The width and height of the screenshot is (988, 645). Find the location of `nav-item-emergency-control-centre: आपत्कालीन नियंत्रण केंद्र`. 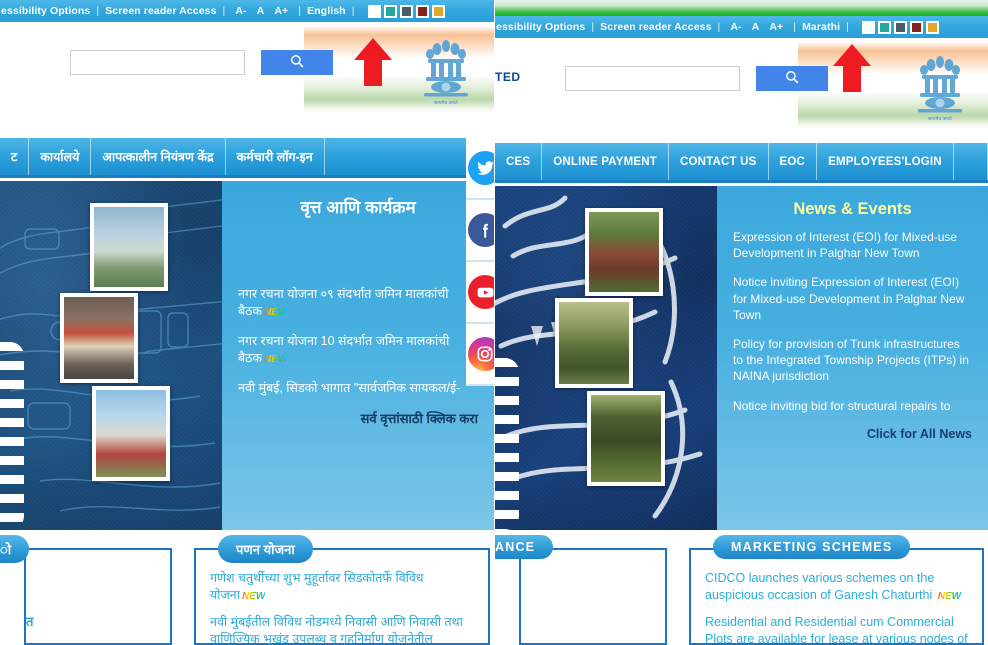

nav-item-emergency-control-centre: आपत्कालीन नियंत्रण केंद्र is located at coordinates (158, 156).